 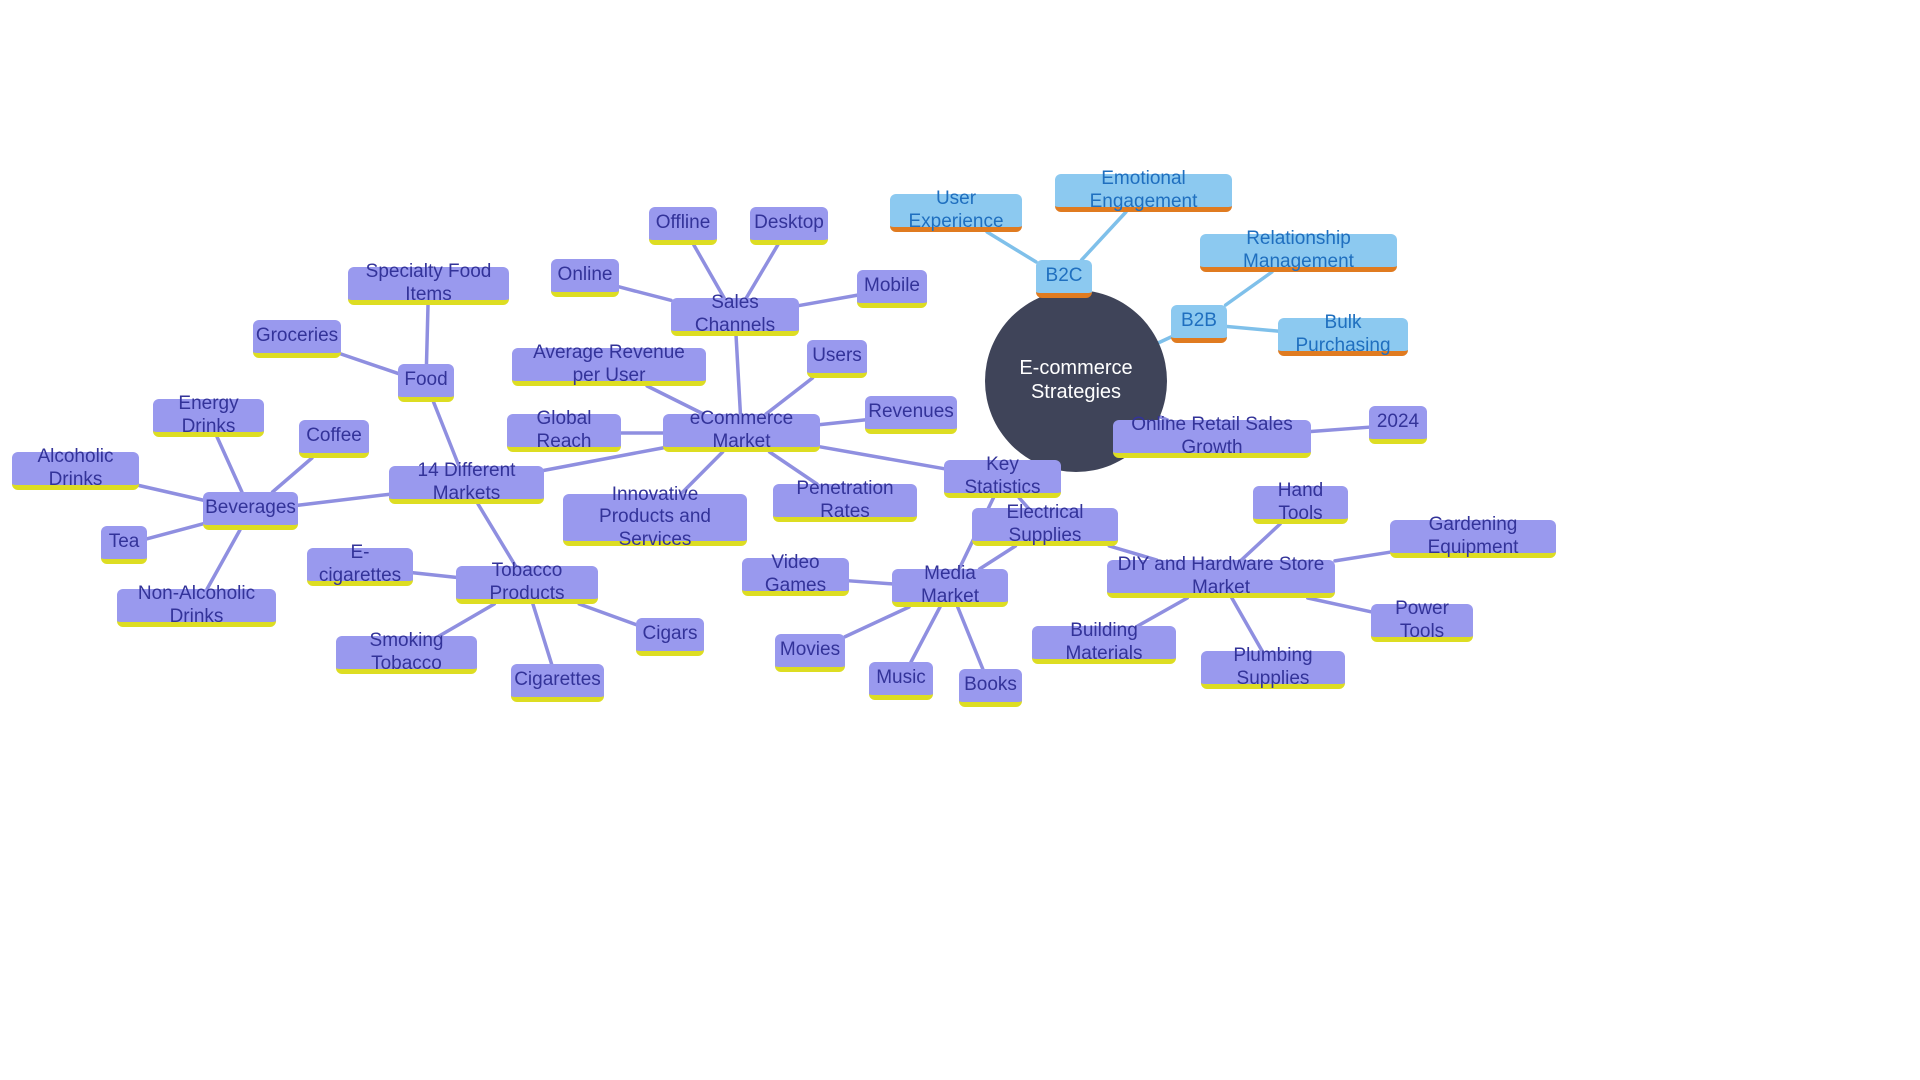 I want to click on mindmap-node-video_games: Video Games, so click(x=795, y=574).